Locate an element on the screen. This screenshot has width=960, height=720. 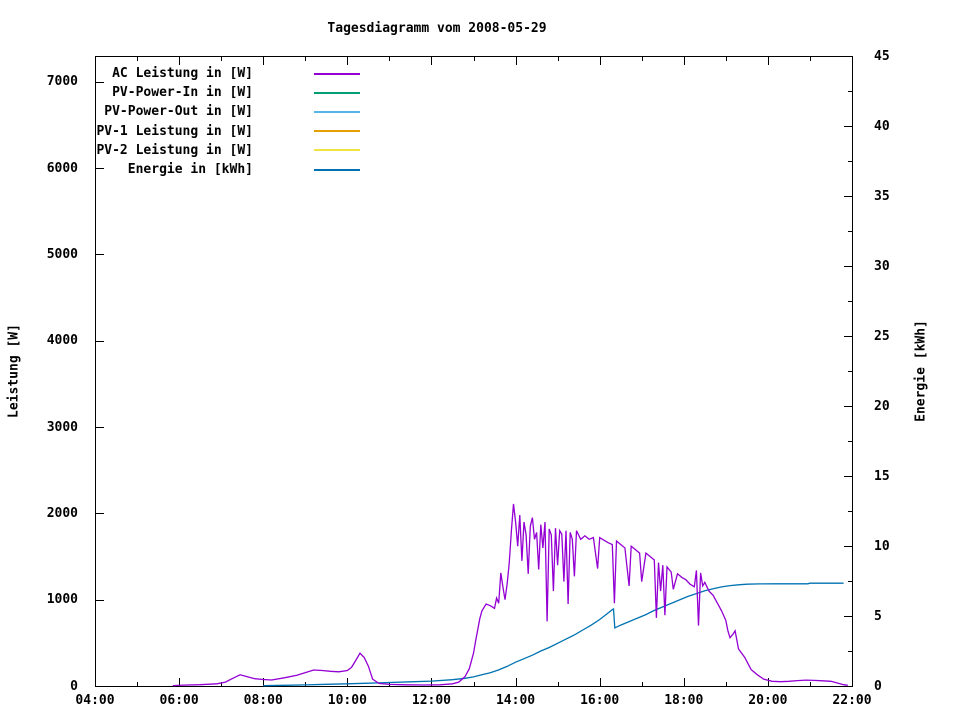
y1-tick-label: 2000 is located at coordinates (62, 513).